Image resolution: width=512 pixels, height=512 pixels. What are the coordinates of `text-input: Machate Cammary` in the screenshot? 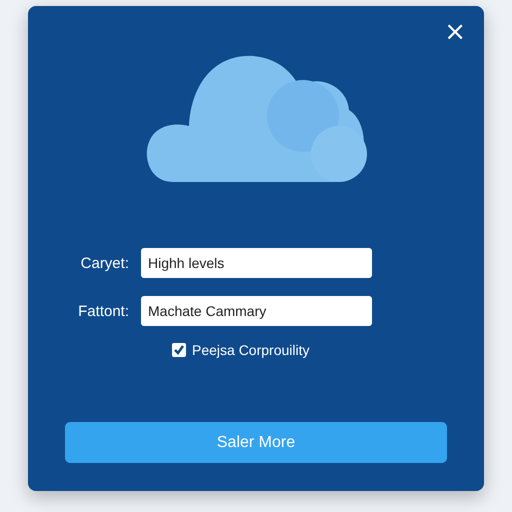 It's located at (256, 311).